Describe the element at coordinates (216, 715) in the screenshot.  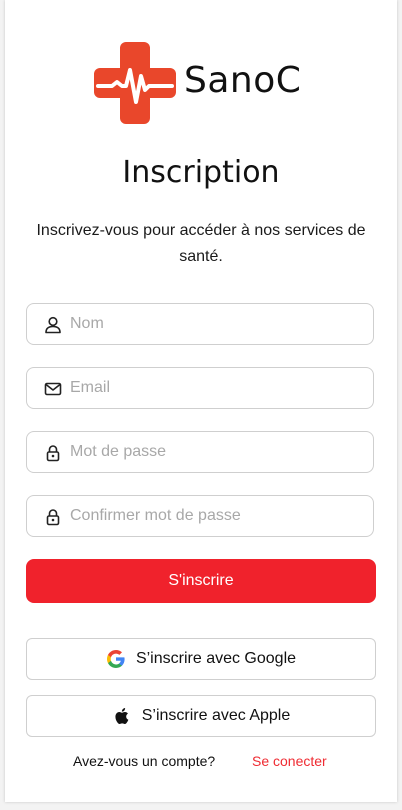
I see `apple-signup-label: S’inscrire avec Apple` at that location.